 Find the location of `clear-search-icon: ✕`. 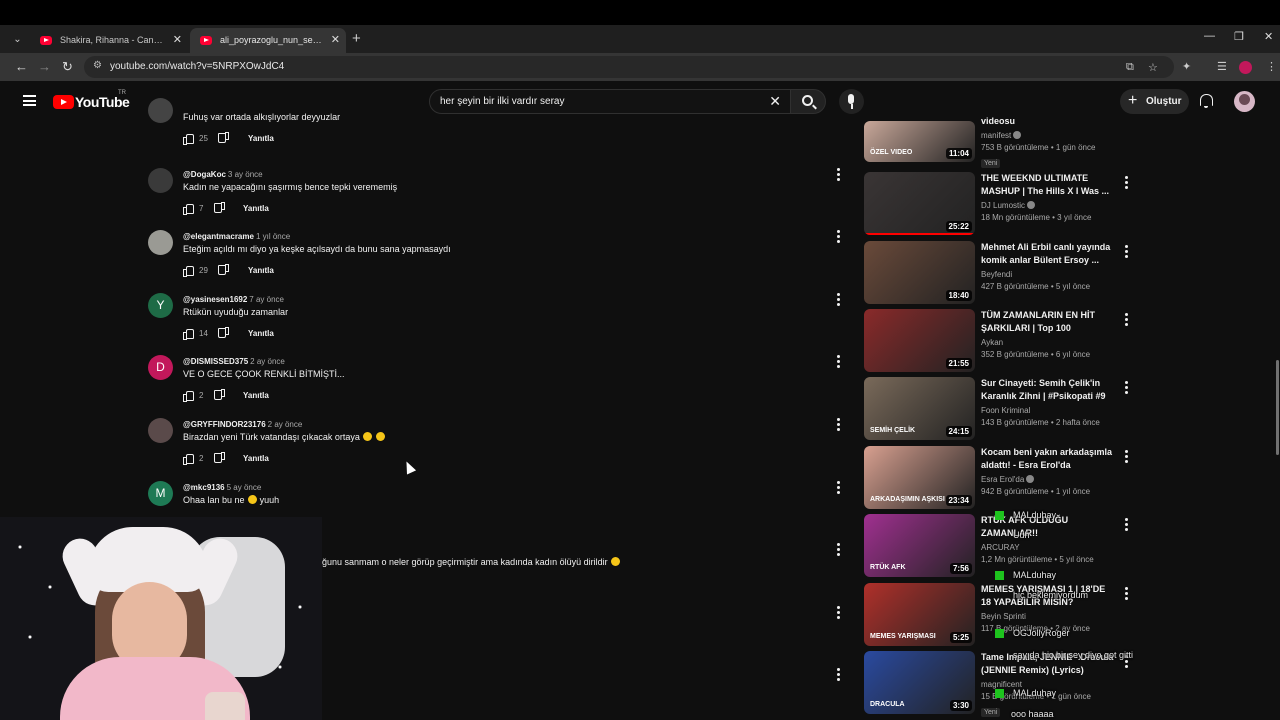

clear-search-icon: ✕ is located at coordinates (775, 101).